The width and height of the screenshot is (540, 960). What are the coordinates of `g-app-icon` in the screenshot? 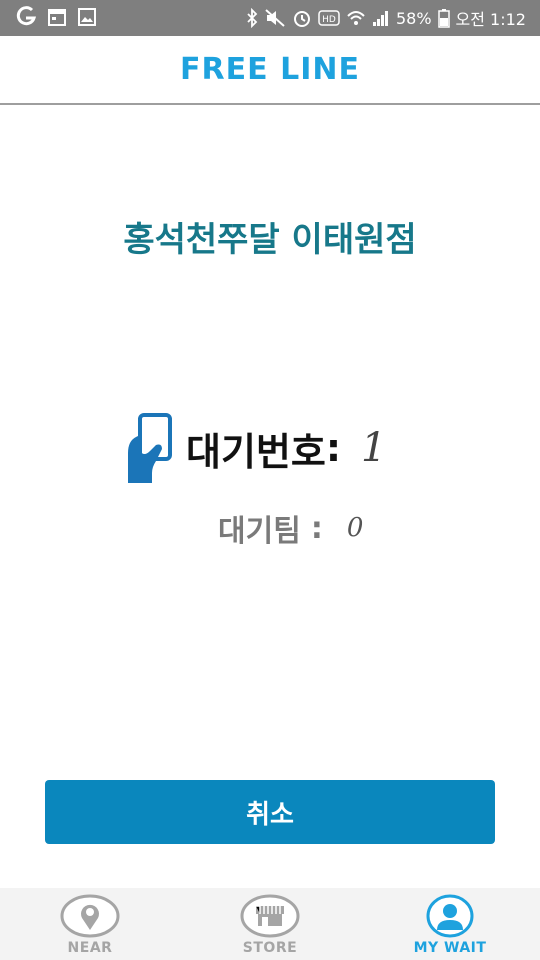 It's located at (26, 17).